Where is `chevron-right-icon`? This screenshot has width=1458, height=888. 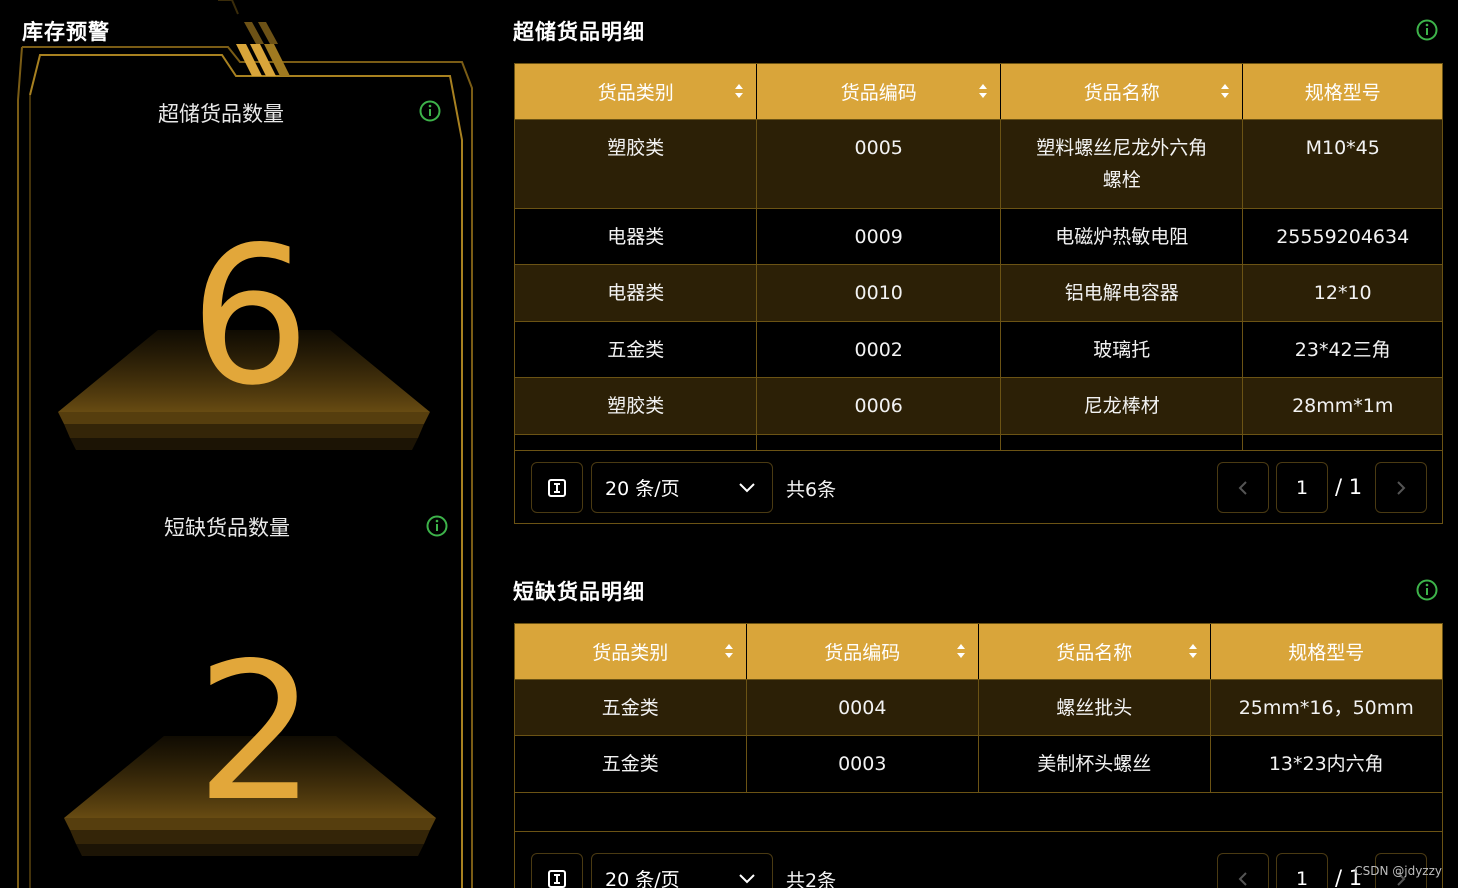 chevron-right-icon is located at coordinates (1401, 487).